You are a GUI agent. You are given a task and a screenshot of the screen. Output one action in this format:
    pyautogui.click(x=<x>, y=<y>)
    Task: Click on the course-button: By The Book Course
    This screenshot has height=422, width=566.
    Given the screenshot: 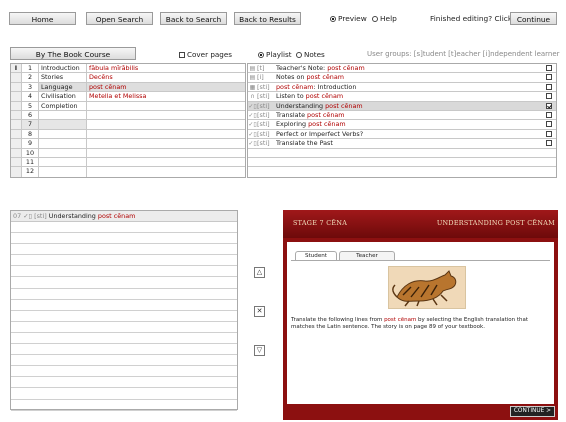 What is the action you would take?
    pyautogui.click(x=73, y=53)
    